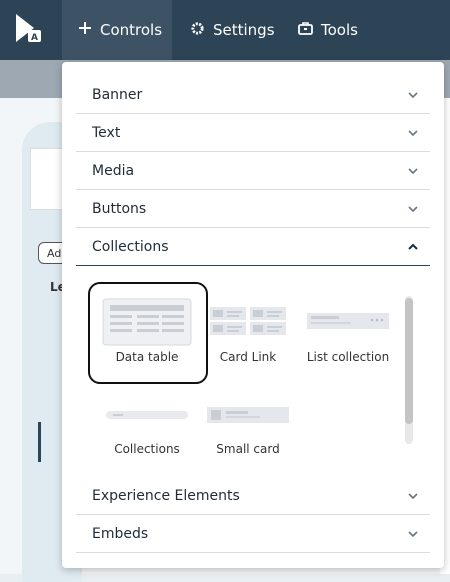 The height and width of the screenshot is (582, 450). Describe the element at coordinates (197, 30) in the screenshot. I see `gear-icon` at that location.